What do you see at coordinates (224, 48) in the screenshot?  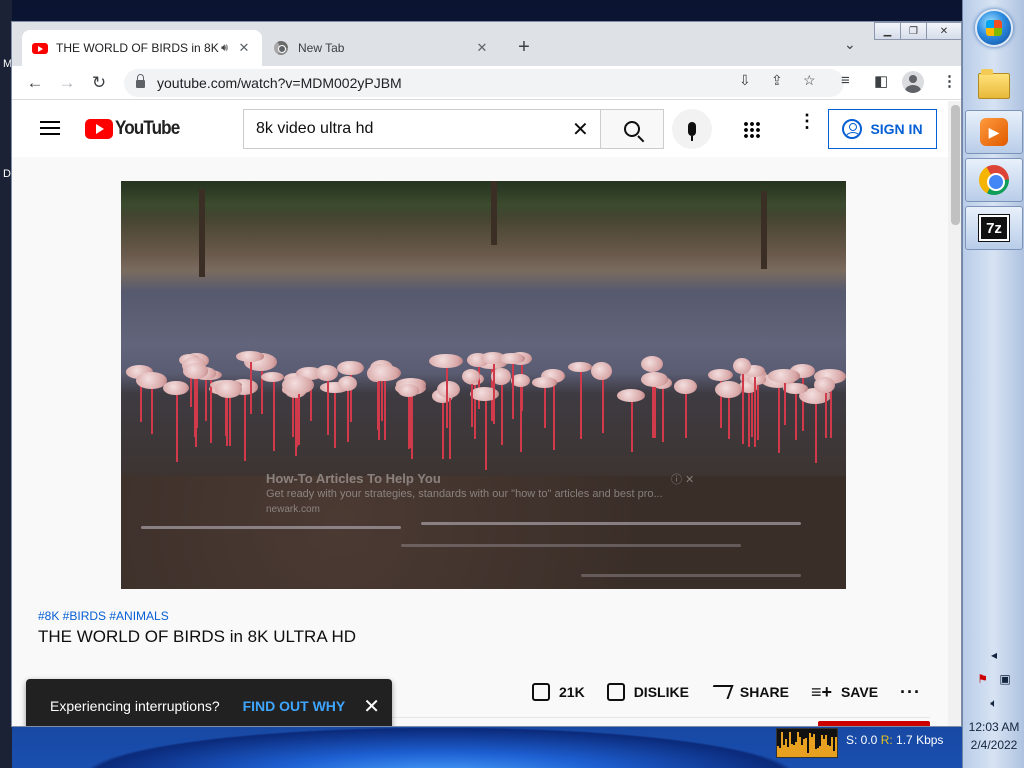 I see `audio-playing-icon: 🔊︎` at bounding box center [224, 48].